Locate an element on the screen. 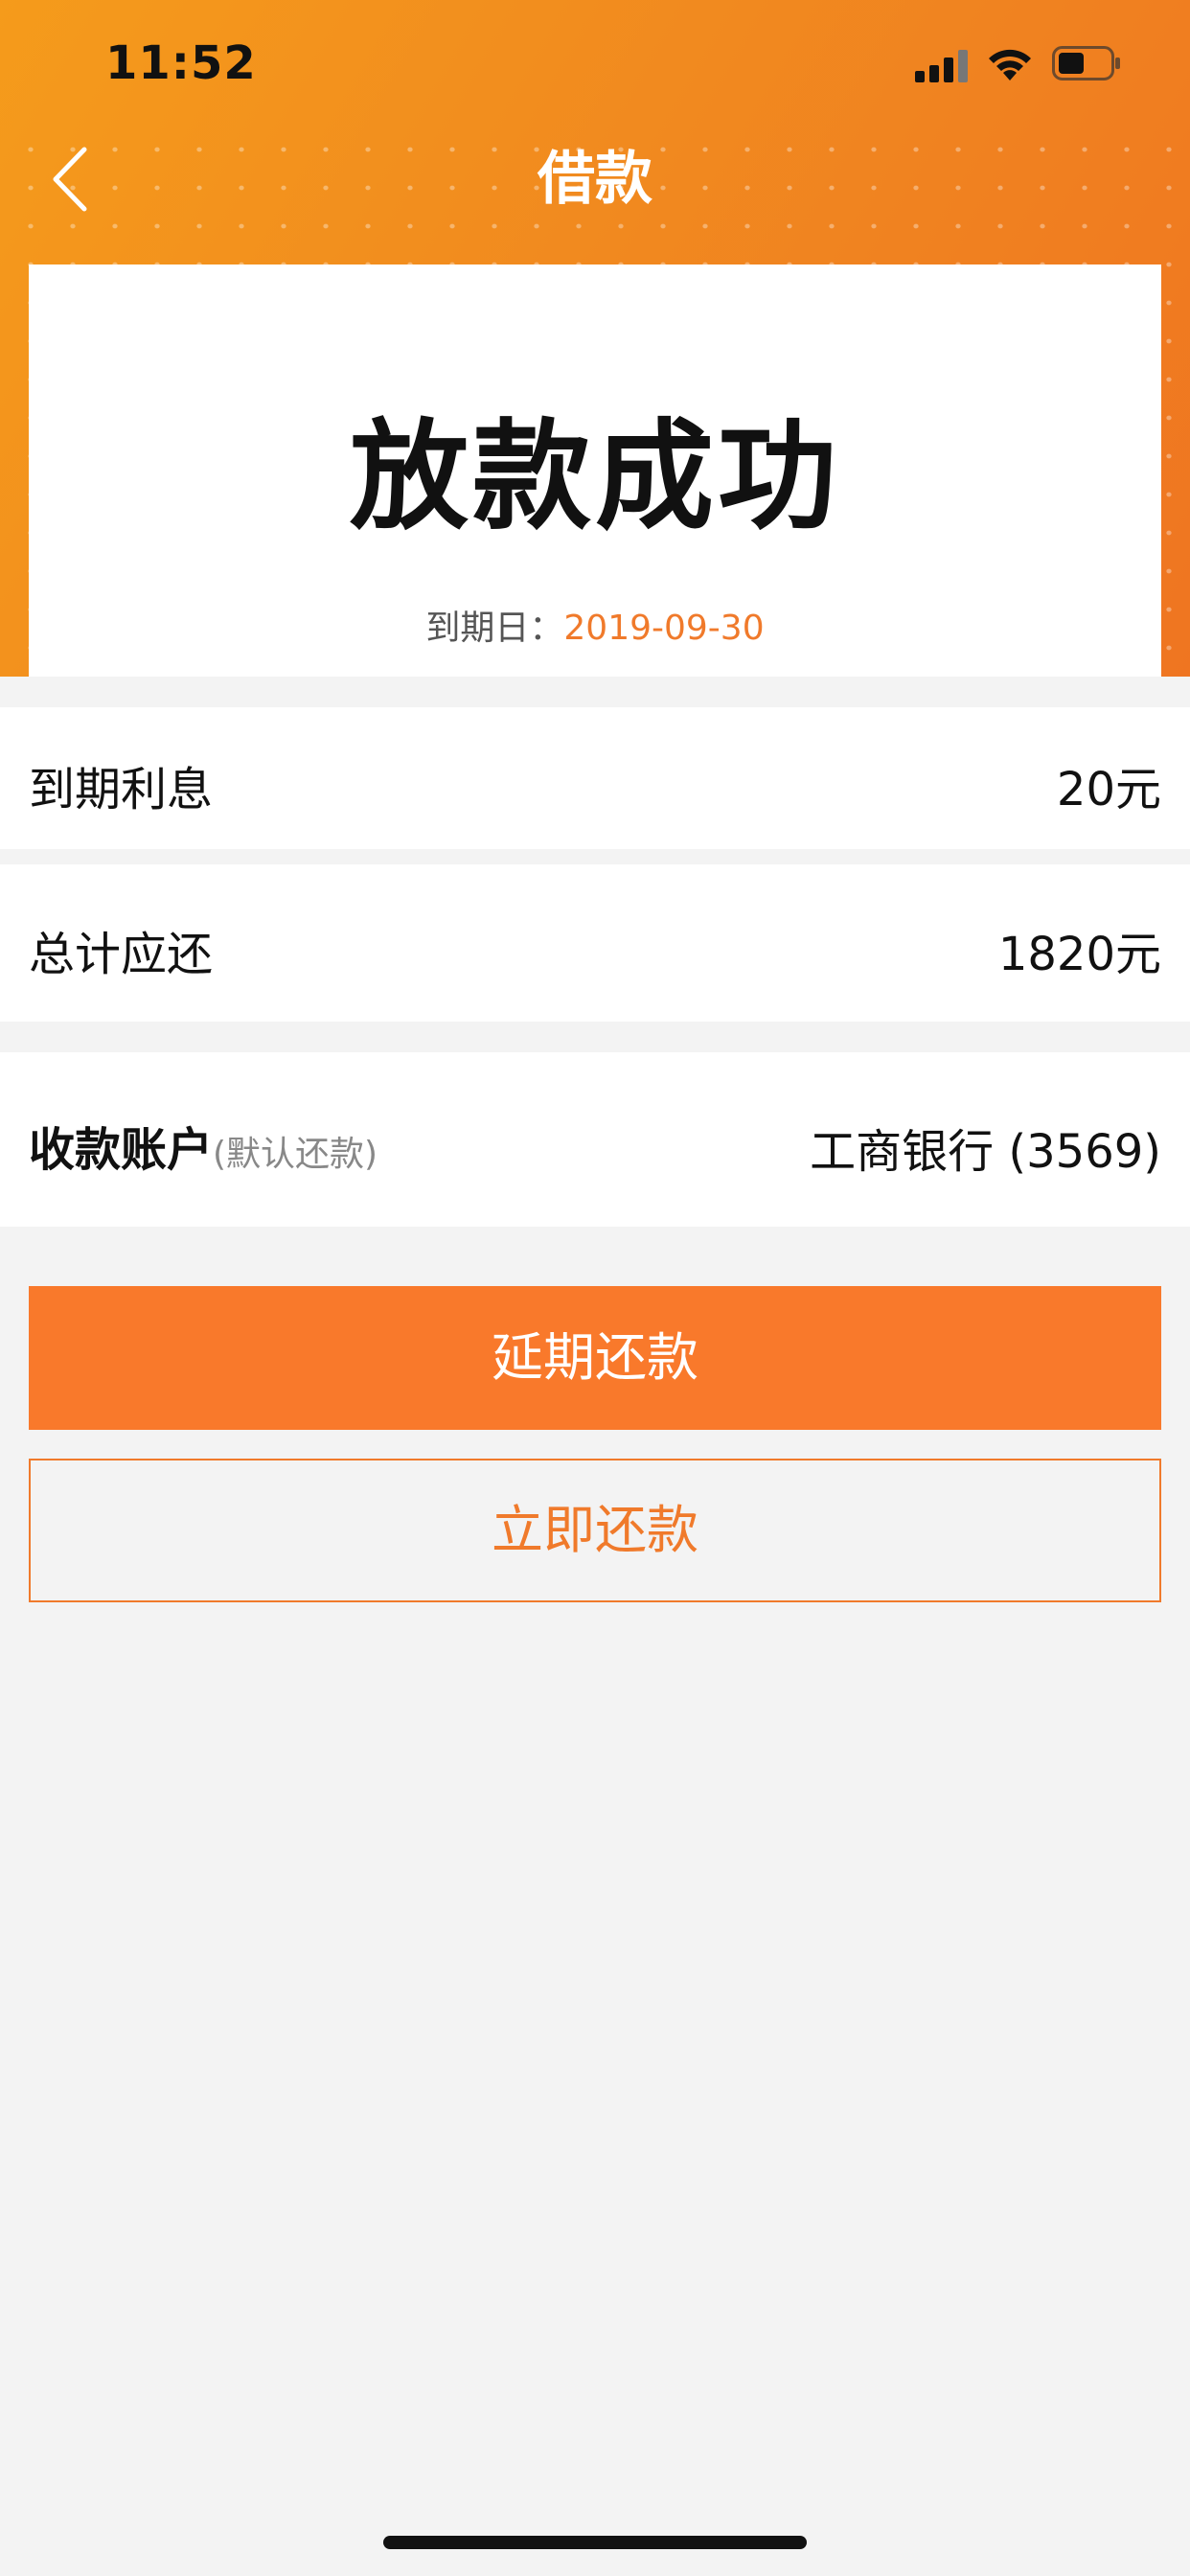 The width and height of the screenshot is (1190, 2576). page-title: 借款 is located at coordinates (595, 179).